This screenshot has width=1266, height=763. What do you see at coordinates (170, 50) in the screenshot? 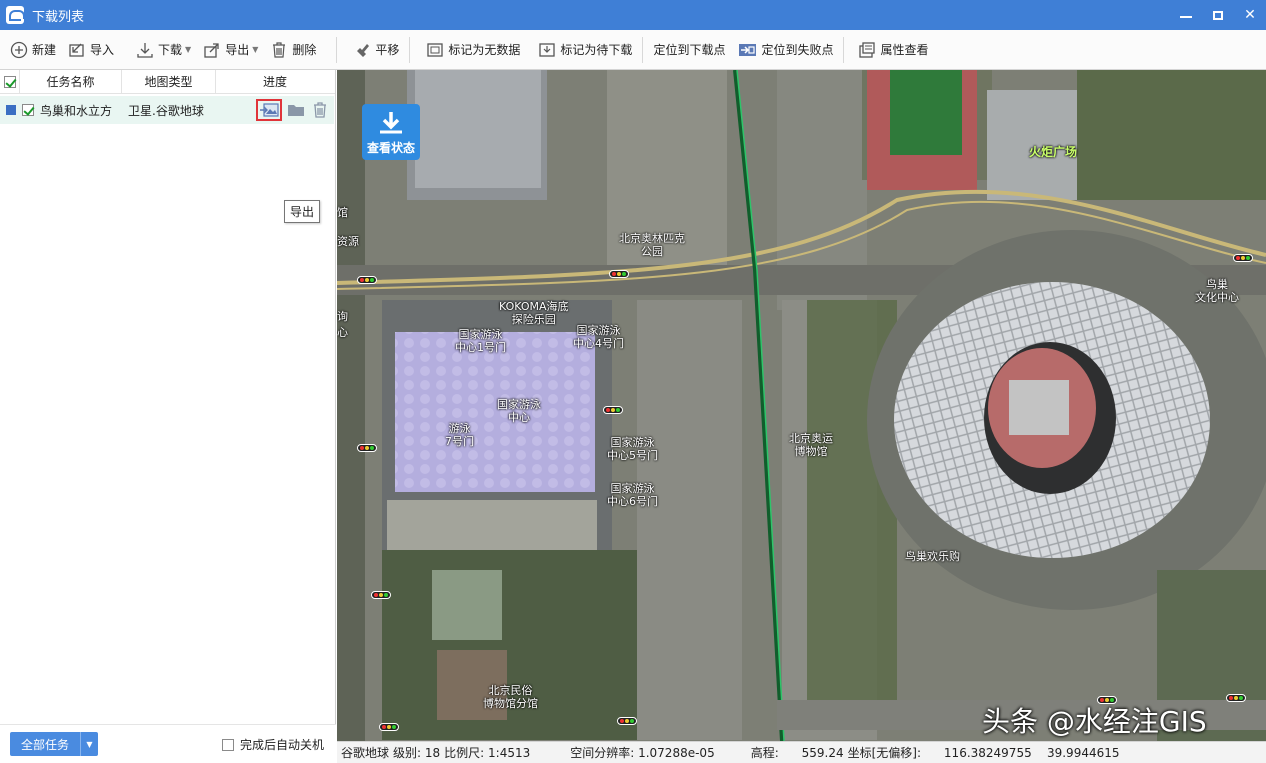
I see `download-label: 下载` at bounding box center [170, 50].